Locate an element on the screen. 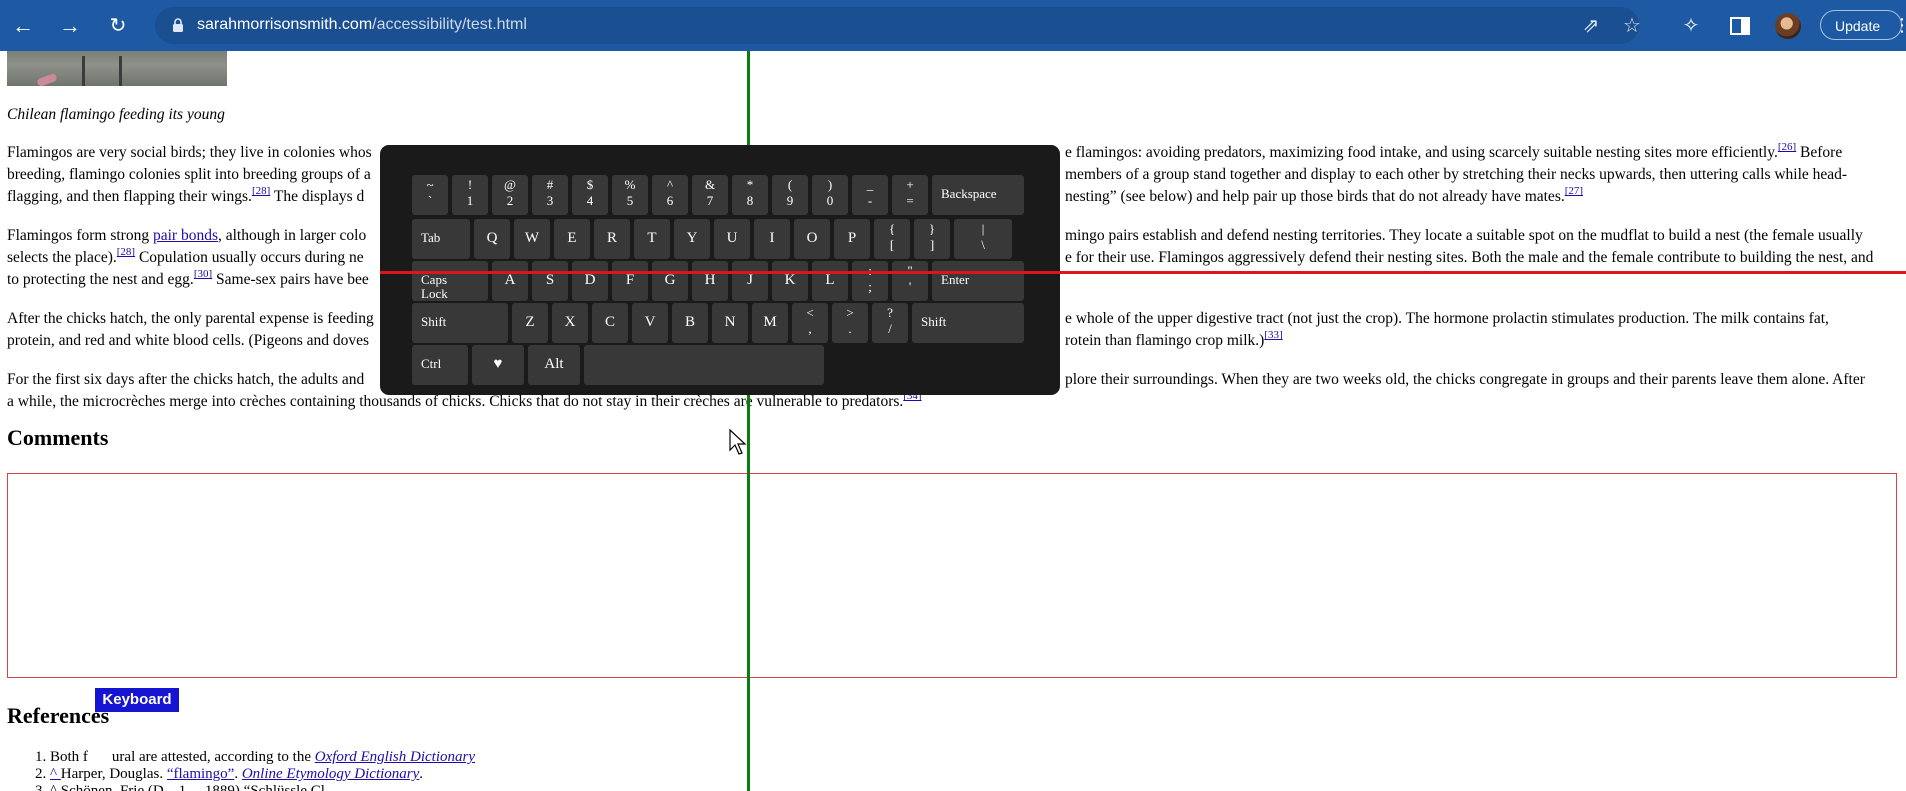 The height and width of the screenshot is (791, 1906). key-symbol-9: * 8 is located at coordinates (750, 195).